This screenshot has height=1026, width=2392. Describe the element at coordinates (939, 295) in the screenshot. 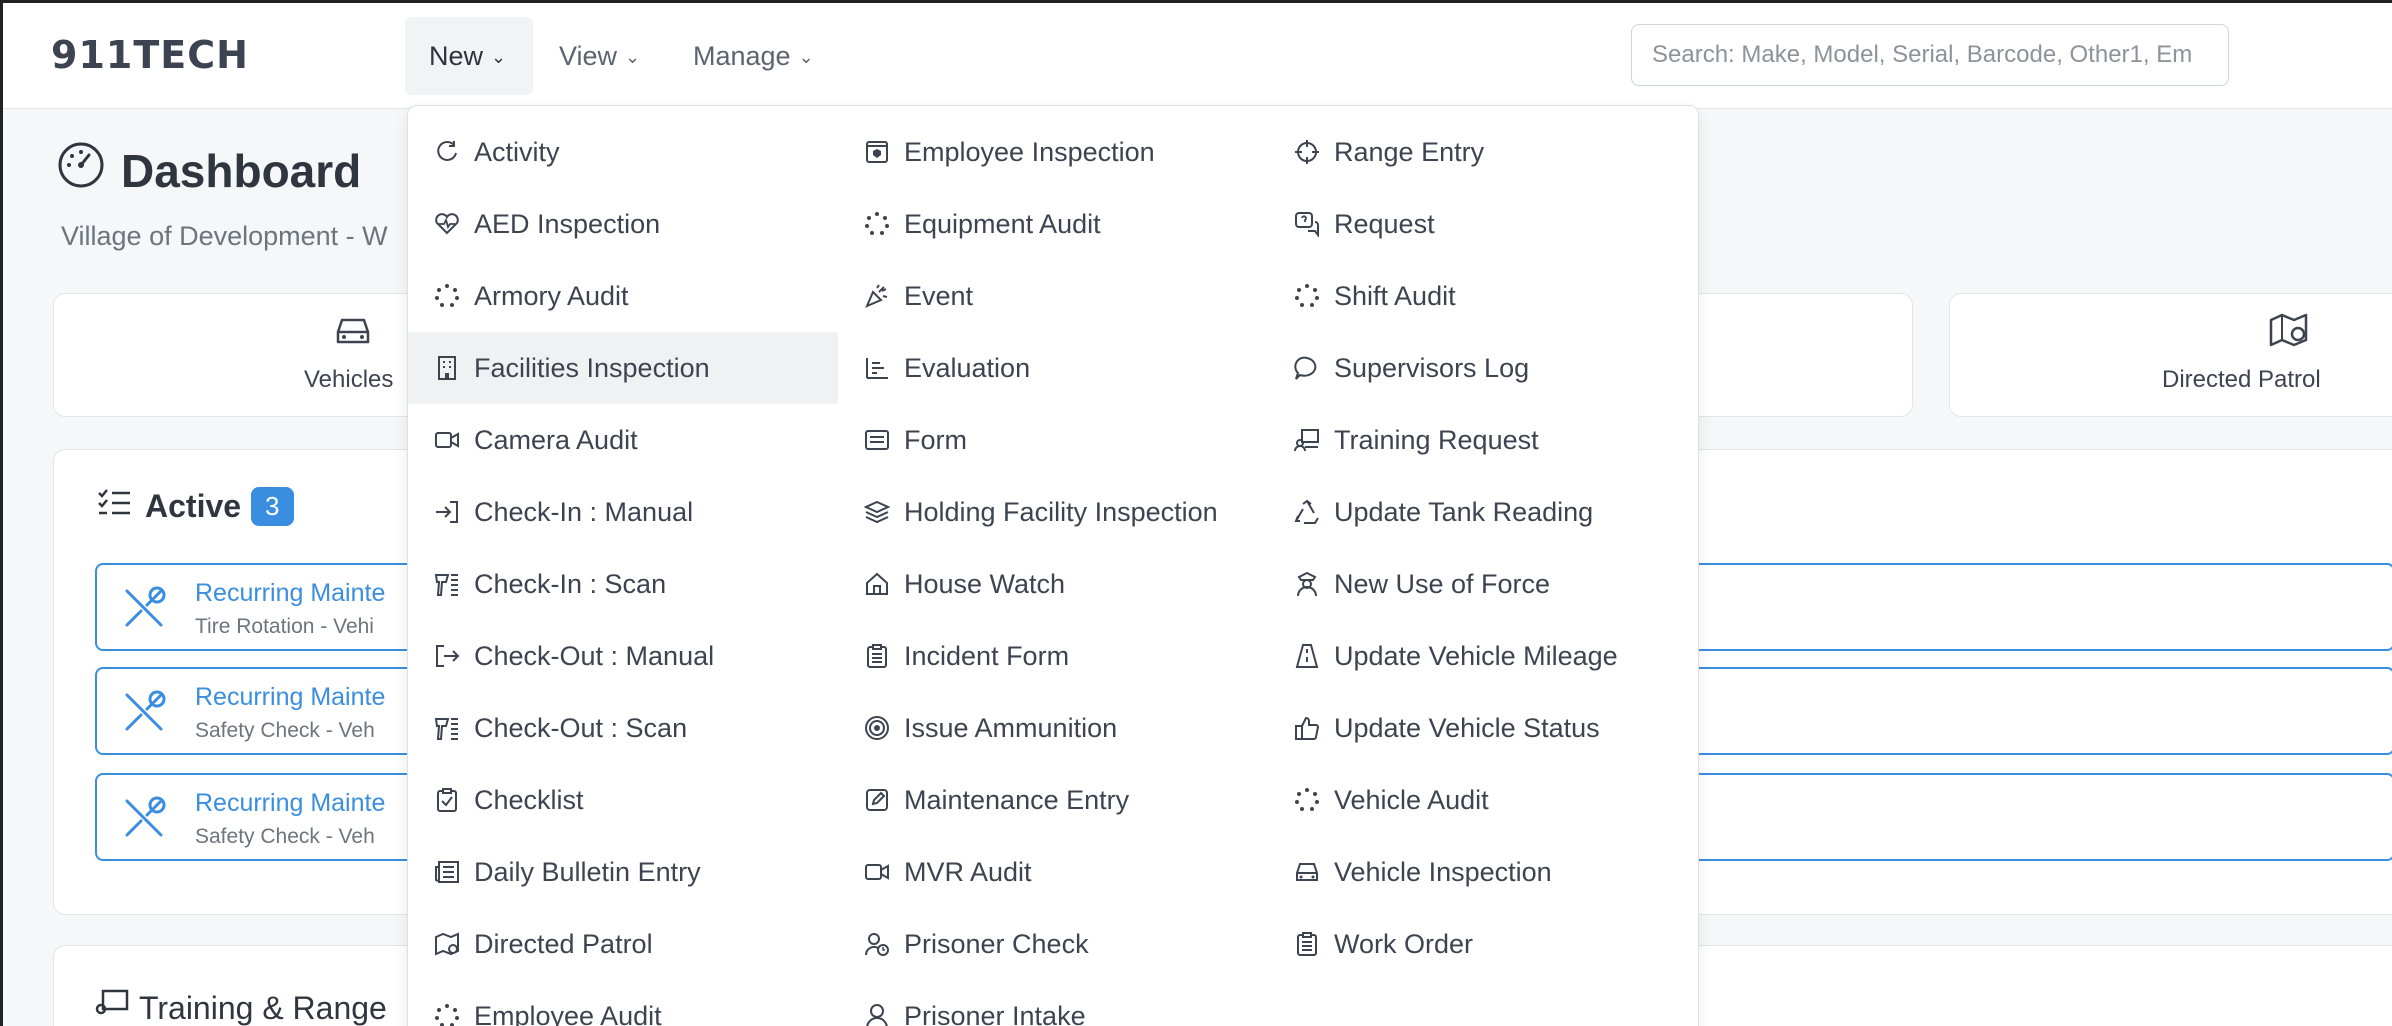

I see `menu-item-label: Event` at that location.